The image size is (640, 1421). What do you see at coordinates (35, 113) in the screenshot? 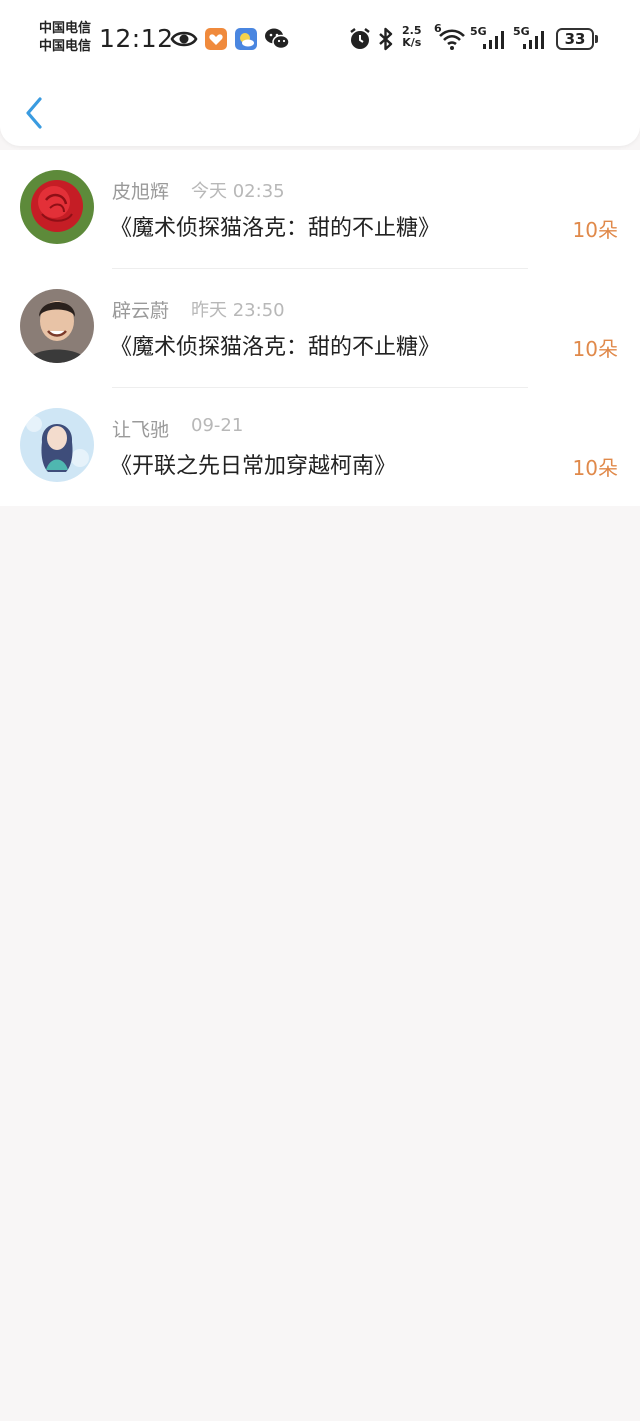
I see `back-chevron-icon` at bounding box center [35, 113].